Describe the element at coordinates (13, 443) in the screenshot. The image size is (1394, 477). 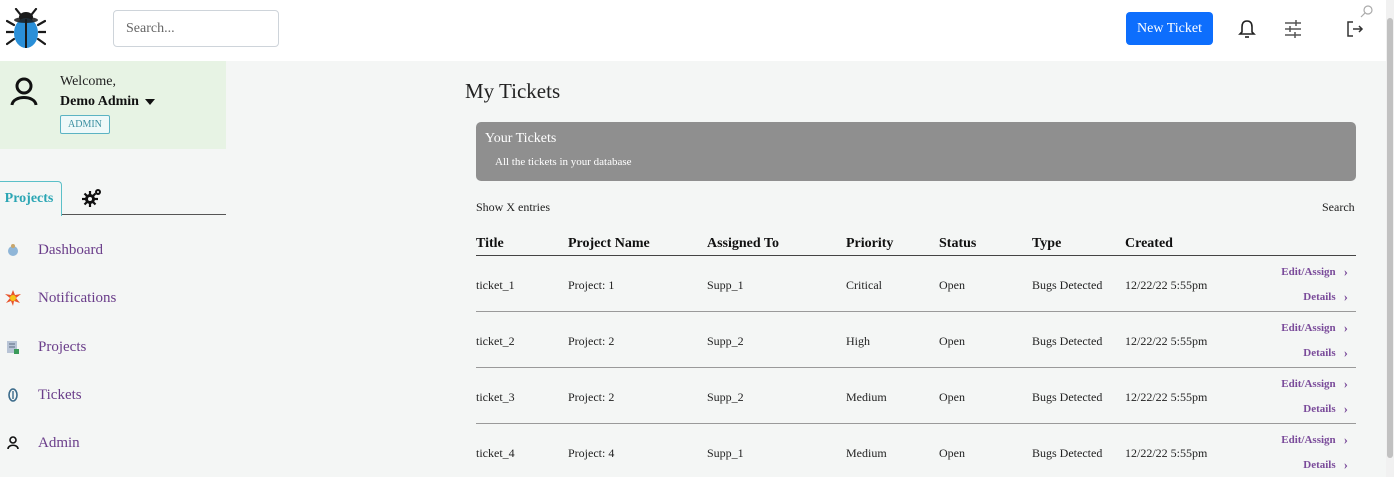
I see `admin-icon` at that location.